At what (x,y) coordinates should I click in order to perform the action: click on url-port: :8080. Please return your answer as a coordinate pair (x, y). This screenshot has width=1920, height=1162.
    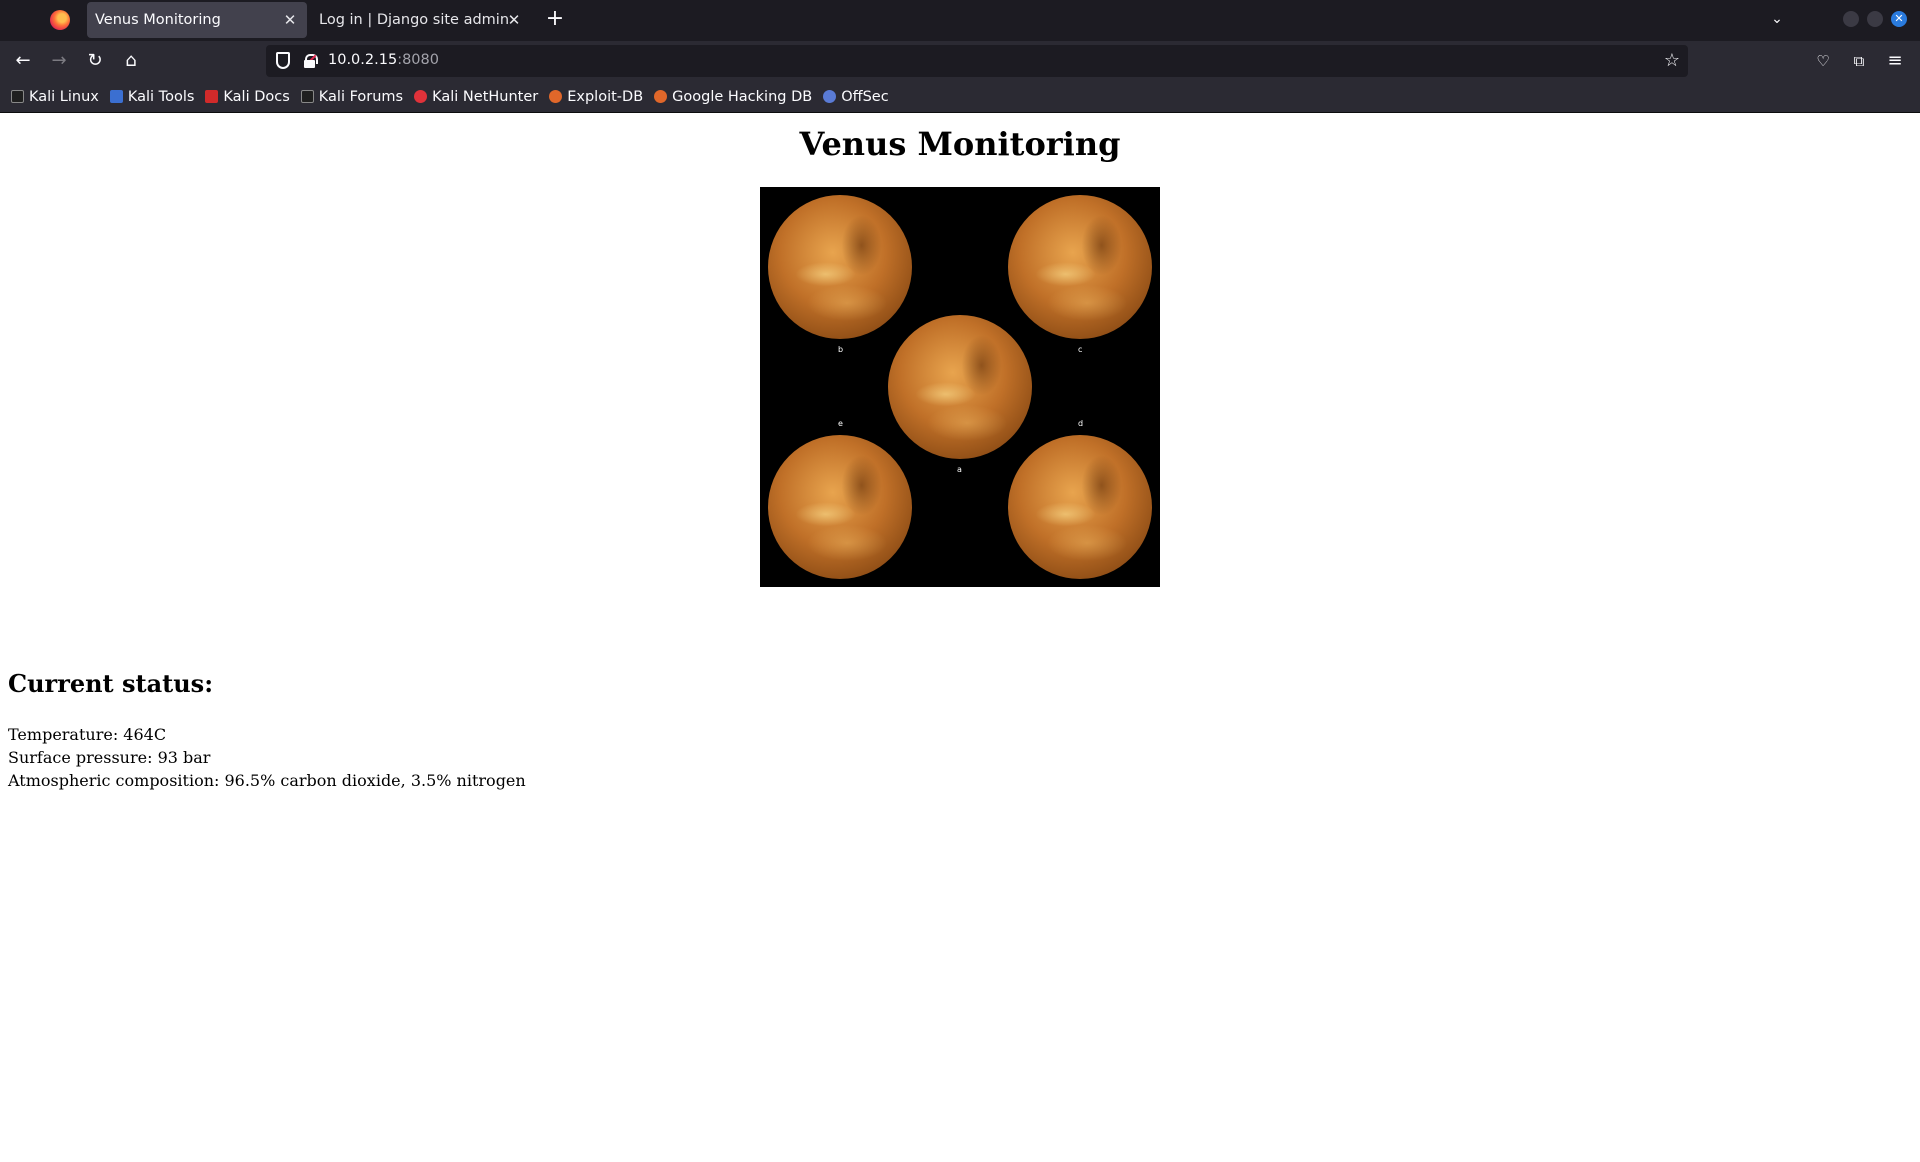
    Looking at the image, I should click on (418, 60).